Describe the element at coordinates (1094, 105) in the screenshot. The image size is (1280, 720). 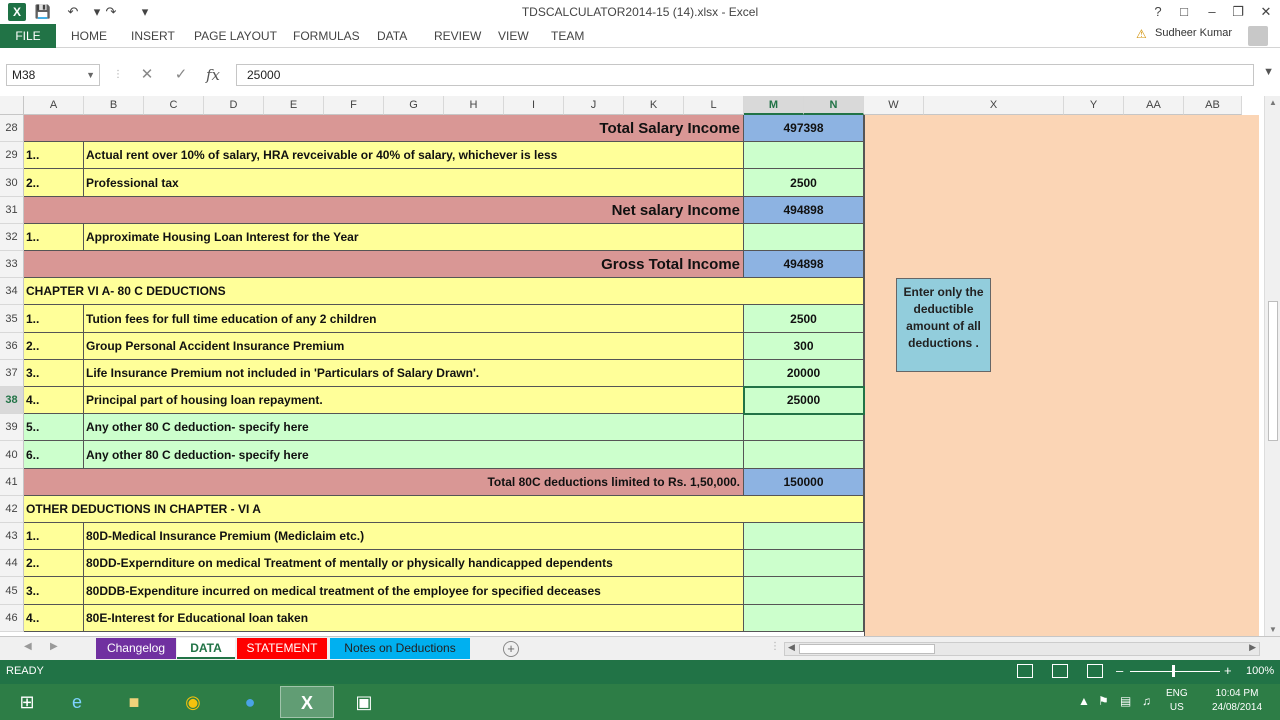
I see `column-header-y: Y` at that location.